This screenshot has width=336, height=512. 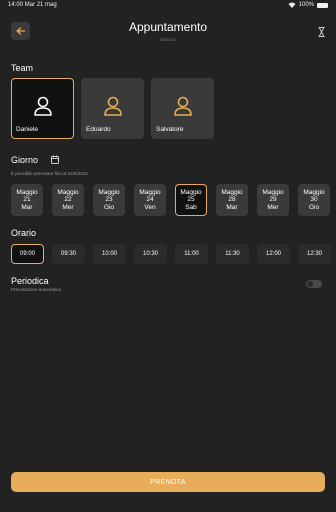 I want to click on day-chip: Maggio 28 Mar, so click(x=232, y=200).